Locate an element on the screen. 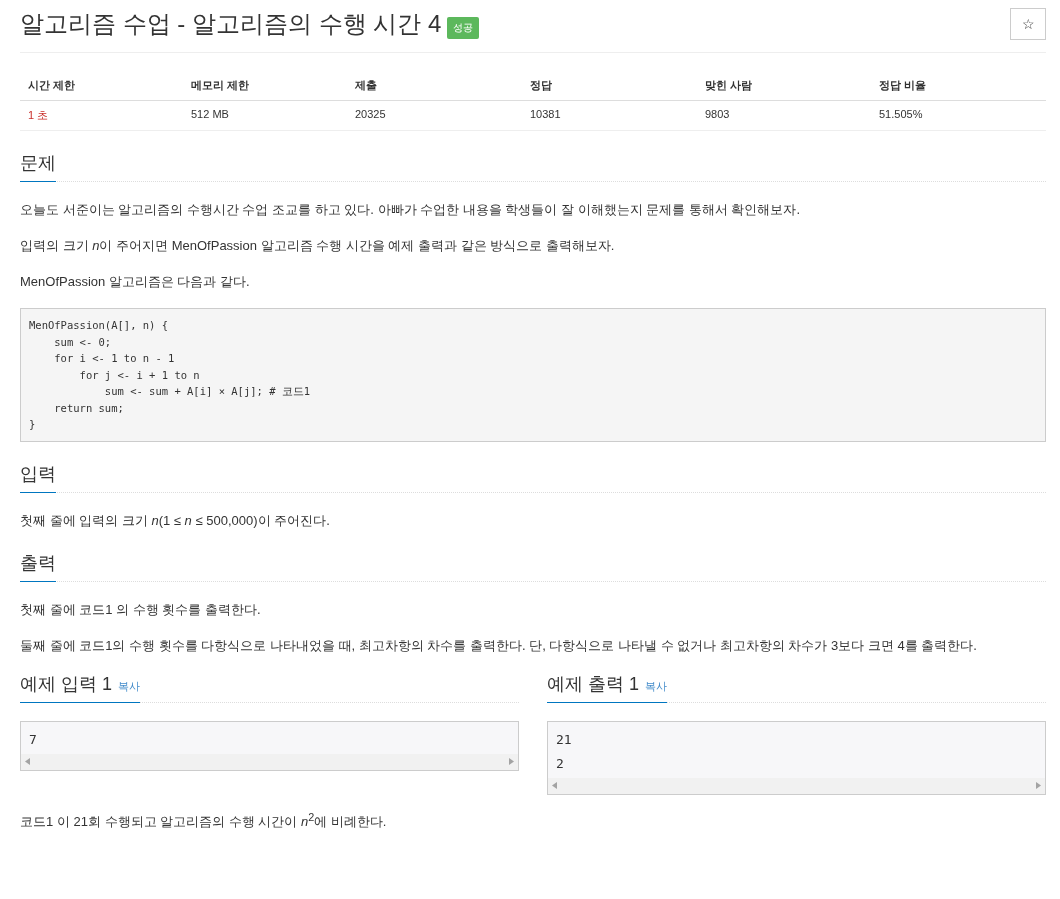  table-cell: 20325 is located at coordinates (434, 116).